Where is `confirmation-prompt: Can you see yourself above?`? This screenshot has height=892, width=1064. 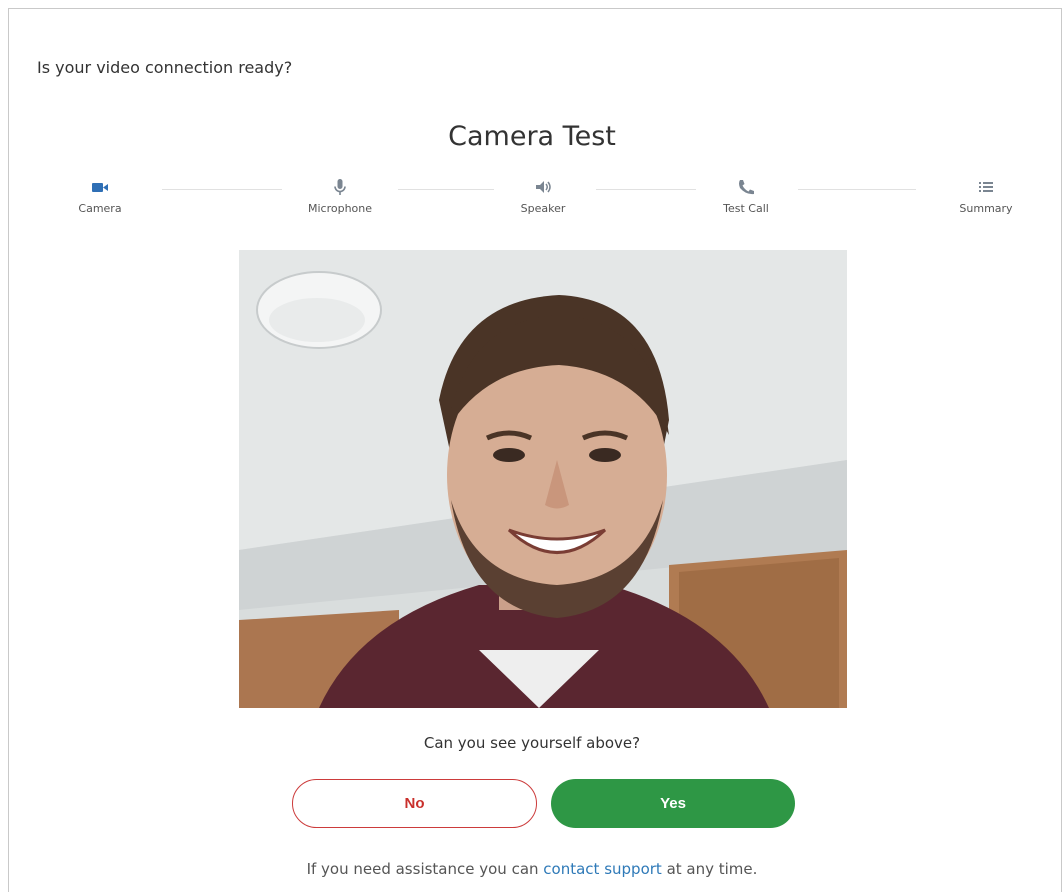 confirmation-prompt: Can you see yourself above? is located at coordinates (532, 743).